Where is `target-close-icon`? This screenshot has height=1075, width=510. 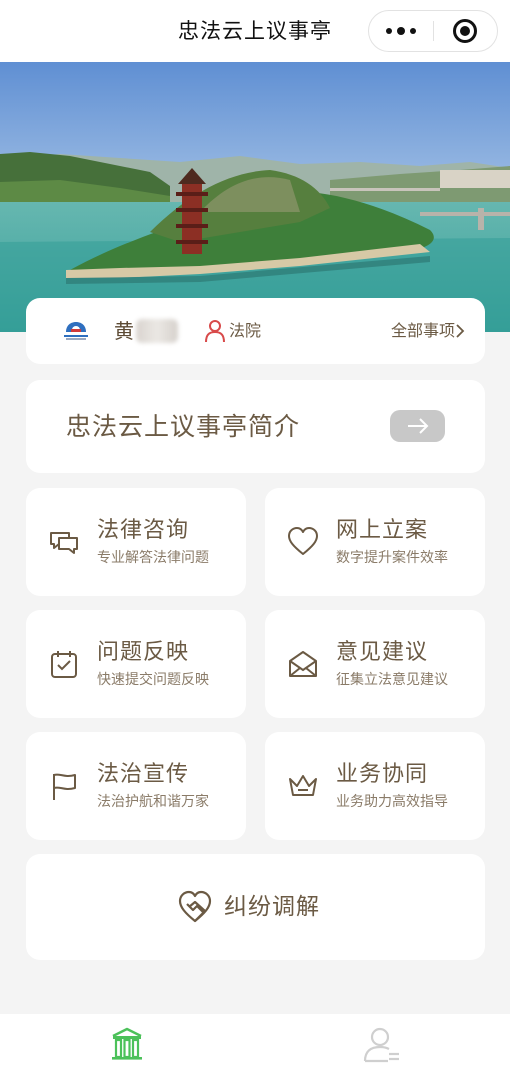 target-close-icon is located at coordinates (465, 31).